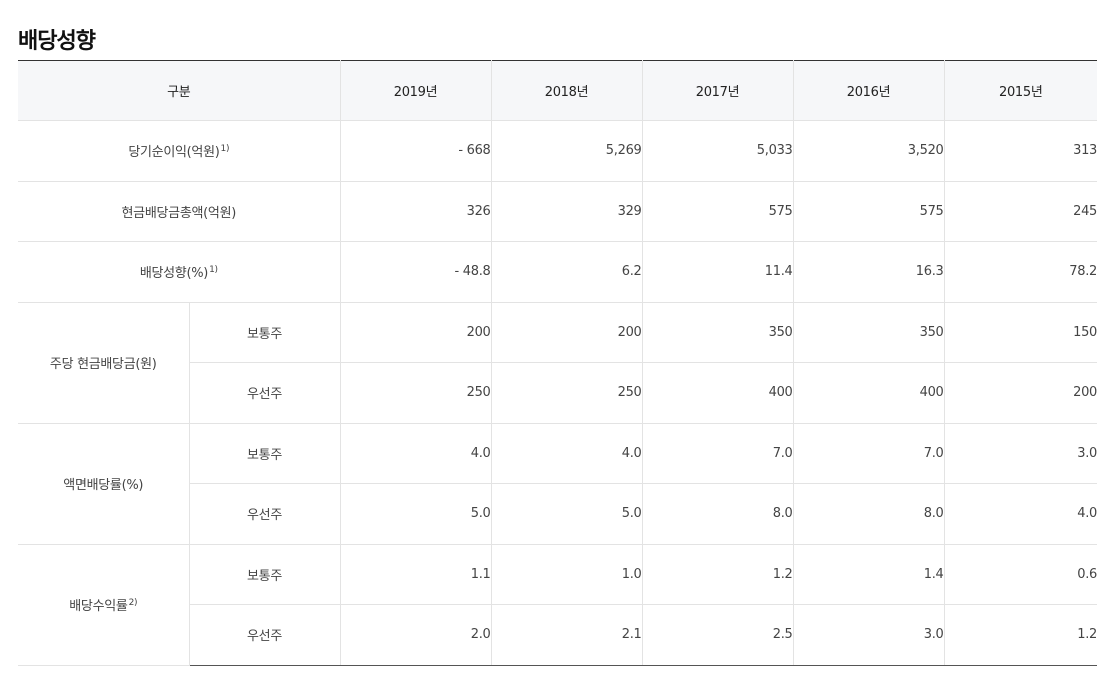  Describe the element at coordinates (1020, 332) in the screenshot. I see `table-cell: 150` at that location.